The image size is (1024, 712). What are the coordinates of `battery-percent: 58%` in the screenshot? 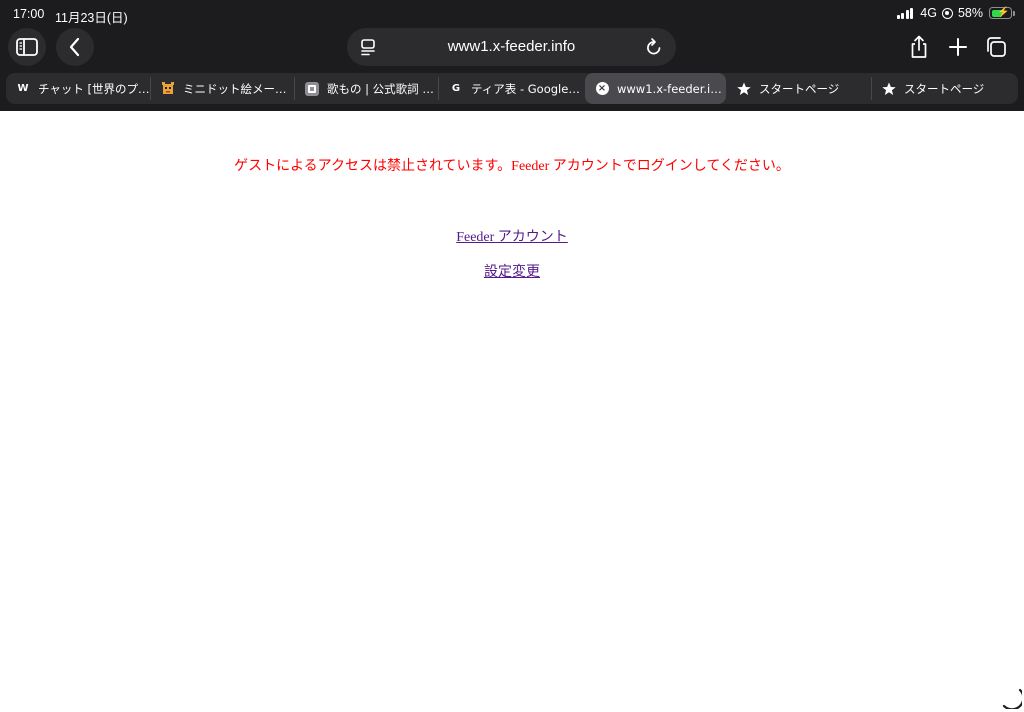 It's located at (970, 13).